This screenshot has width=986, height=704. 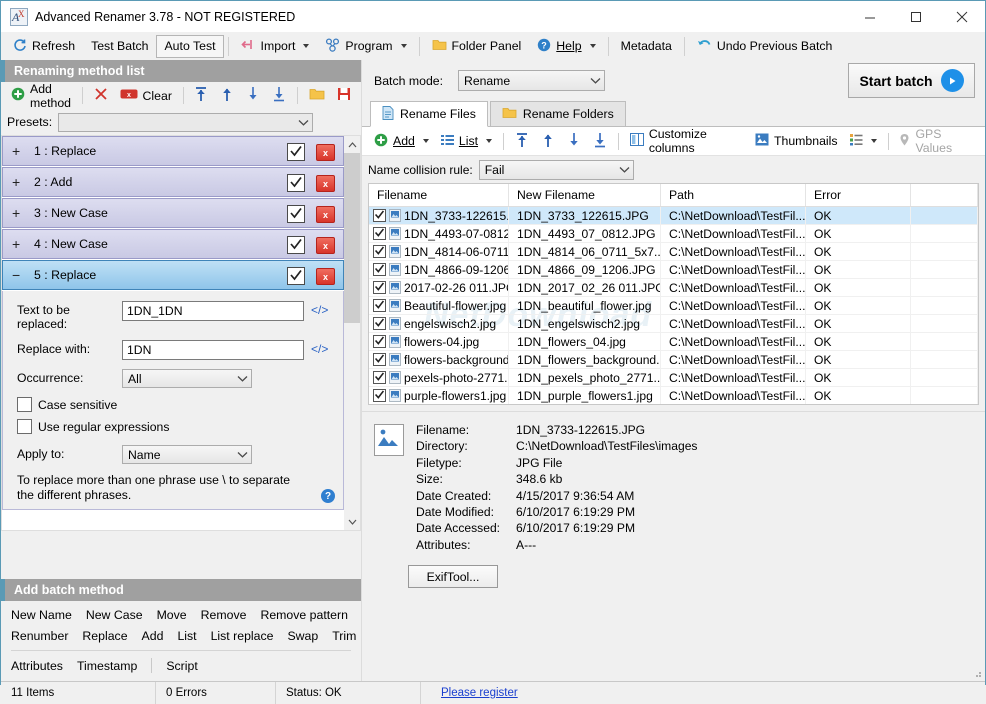 I want to click on cell-filename: engelswisch2.jpg, so click(x=439, y=323).